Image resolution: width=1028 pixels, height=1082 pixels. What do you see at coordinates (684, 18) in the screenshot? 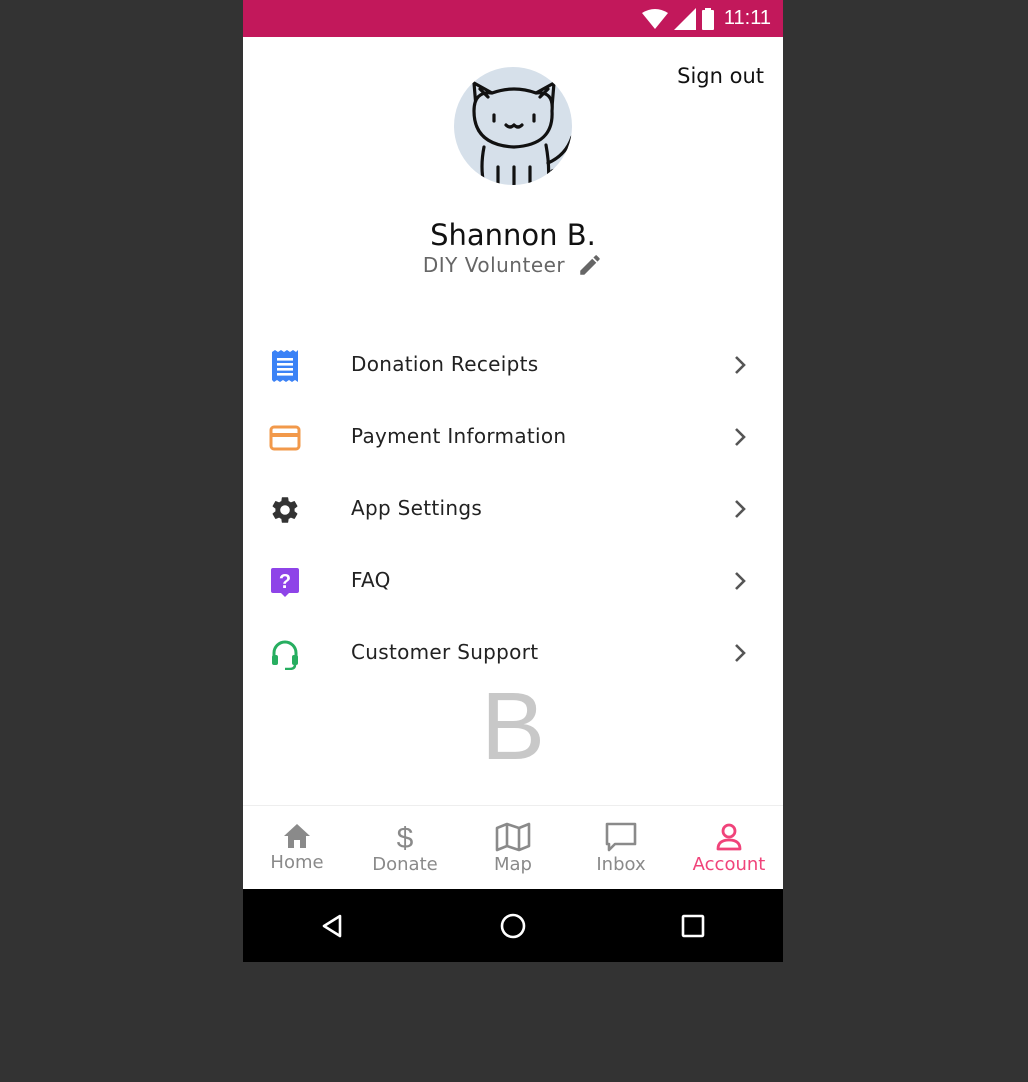
I see `signal-icon` at bounding box center [684, 18].